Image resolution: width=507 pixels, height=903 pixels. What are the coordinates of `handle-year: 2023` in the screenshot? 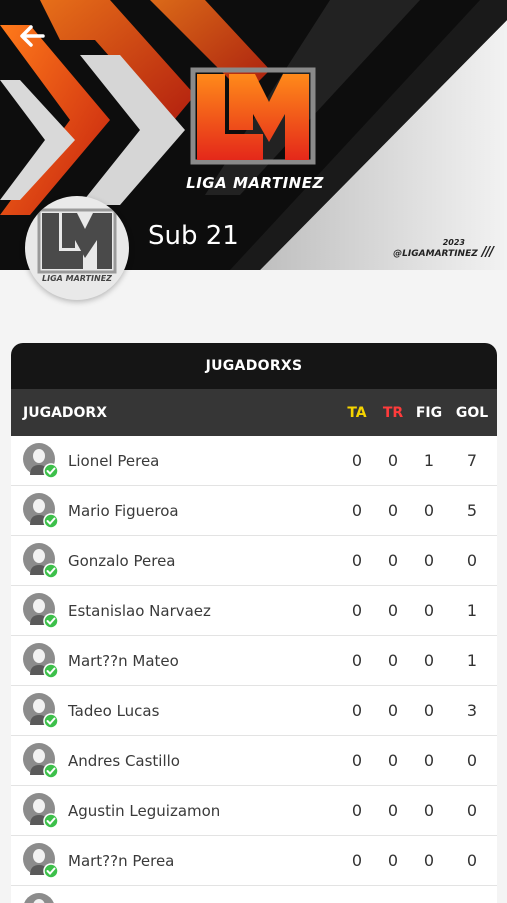 It's located at (429, 243).